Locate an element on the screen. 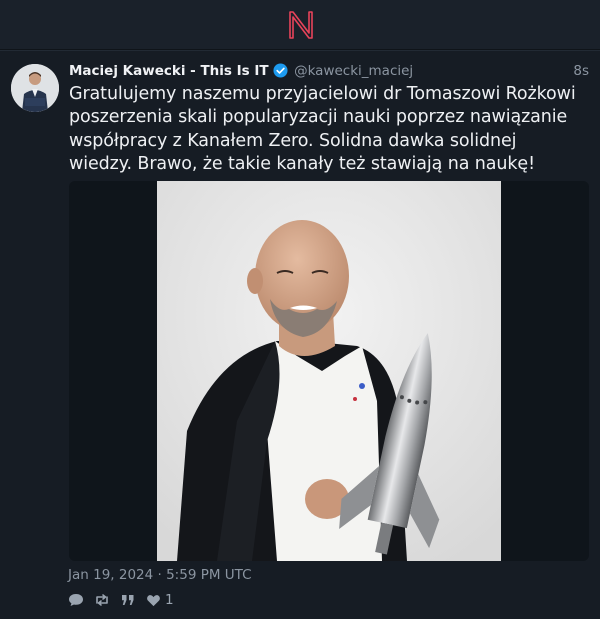 The image size is (600, 619). top-bar is located at coordinates (300, 25).